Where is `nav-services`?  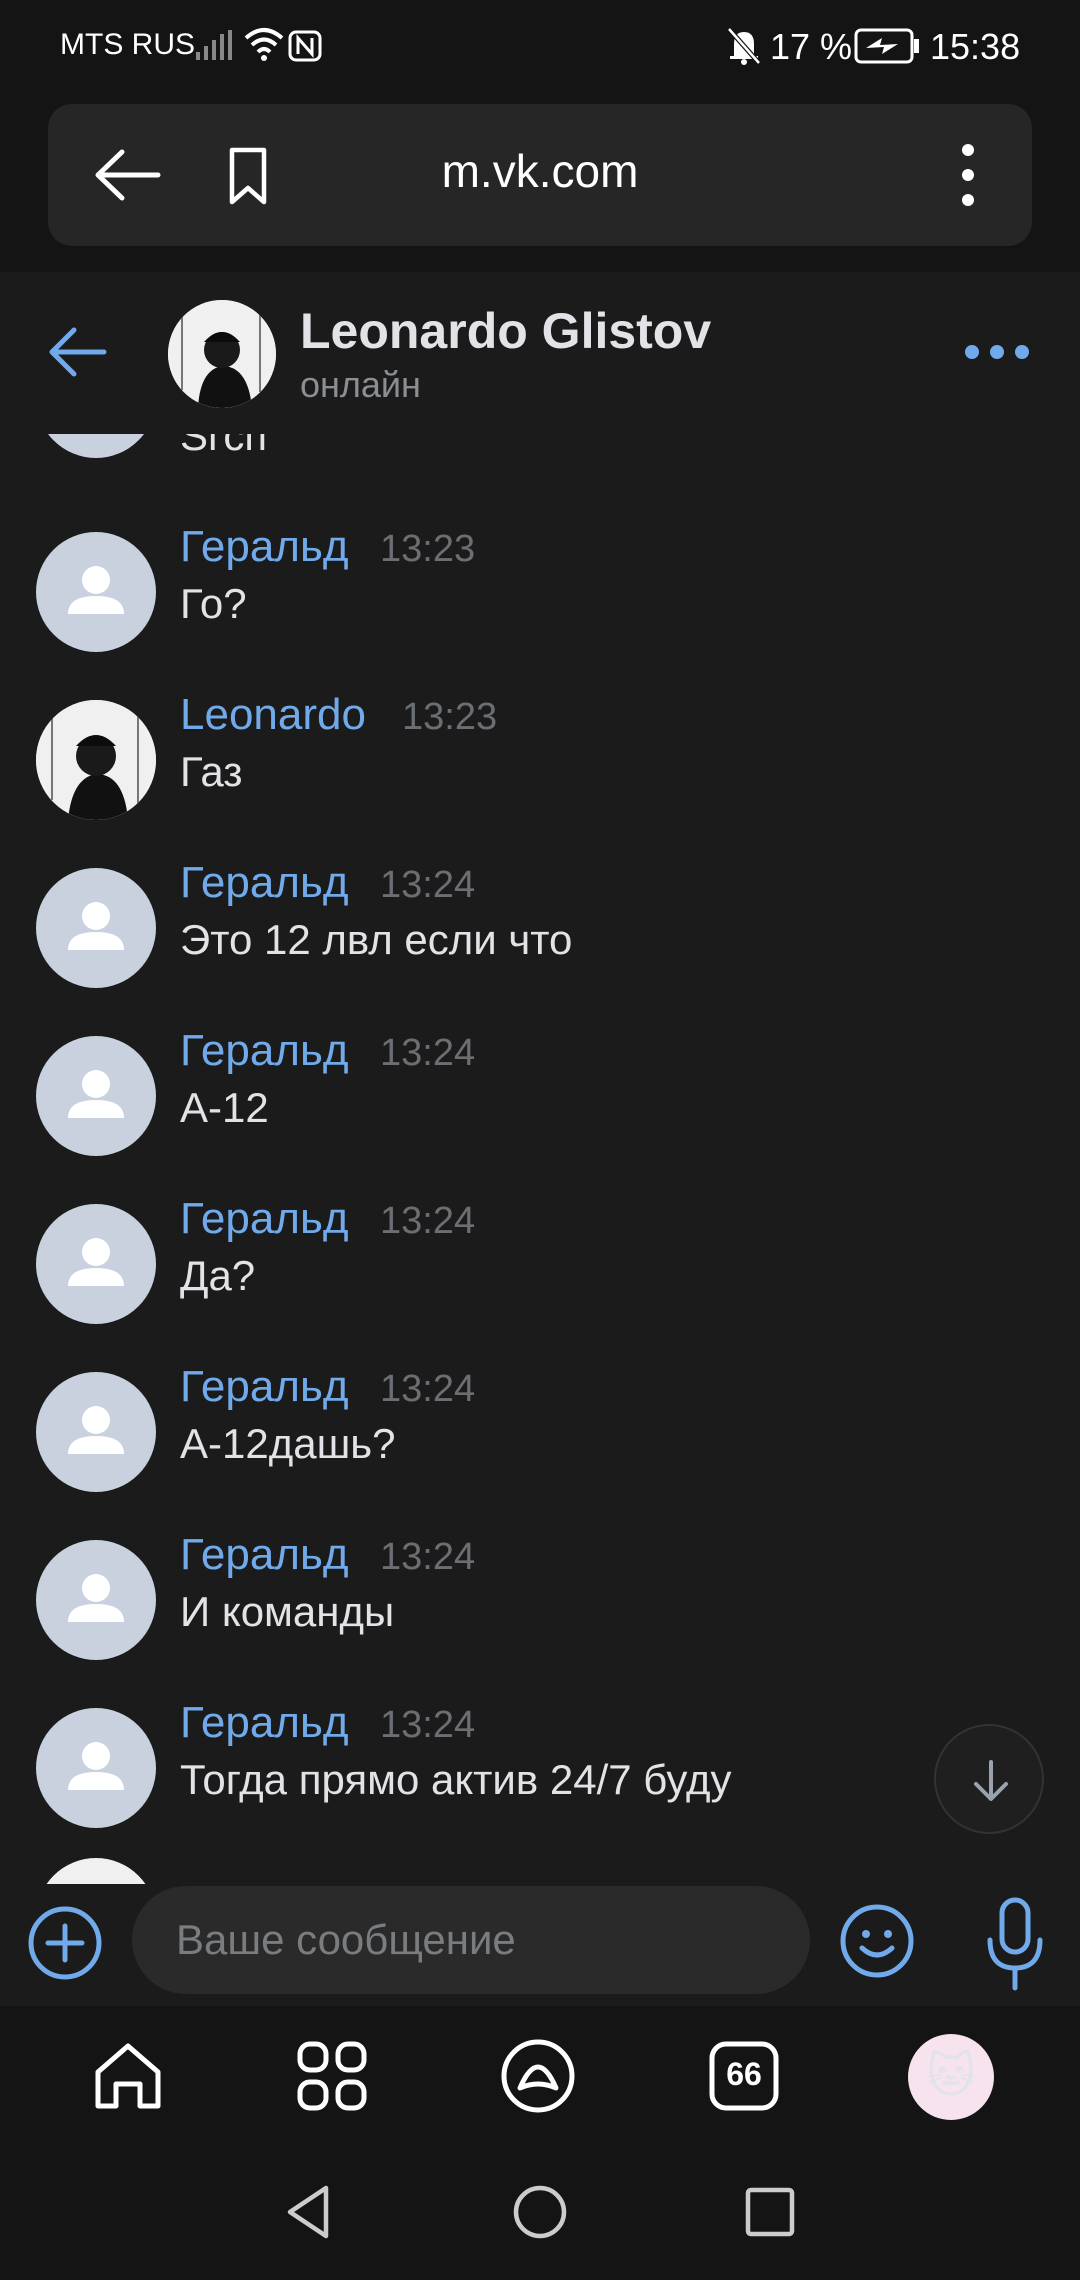 nav-services is located at coordinates (332, 2076).